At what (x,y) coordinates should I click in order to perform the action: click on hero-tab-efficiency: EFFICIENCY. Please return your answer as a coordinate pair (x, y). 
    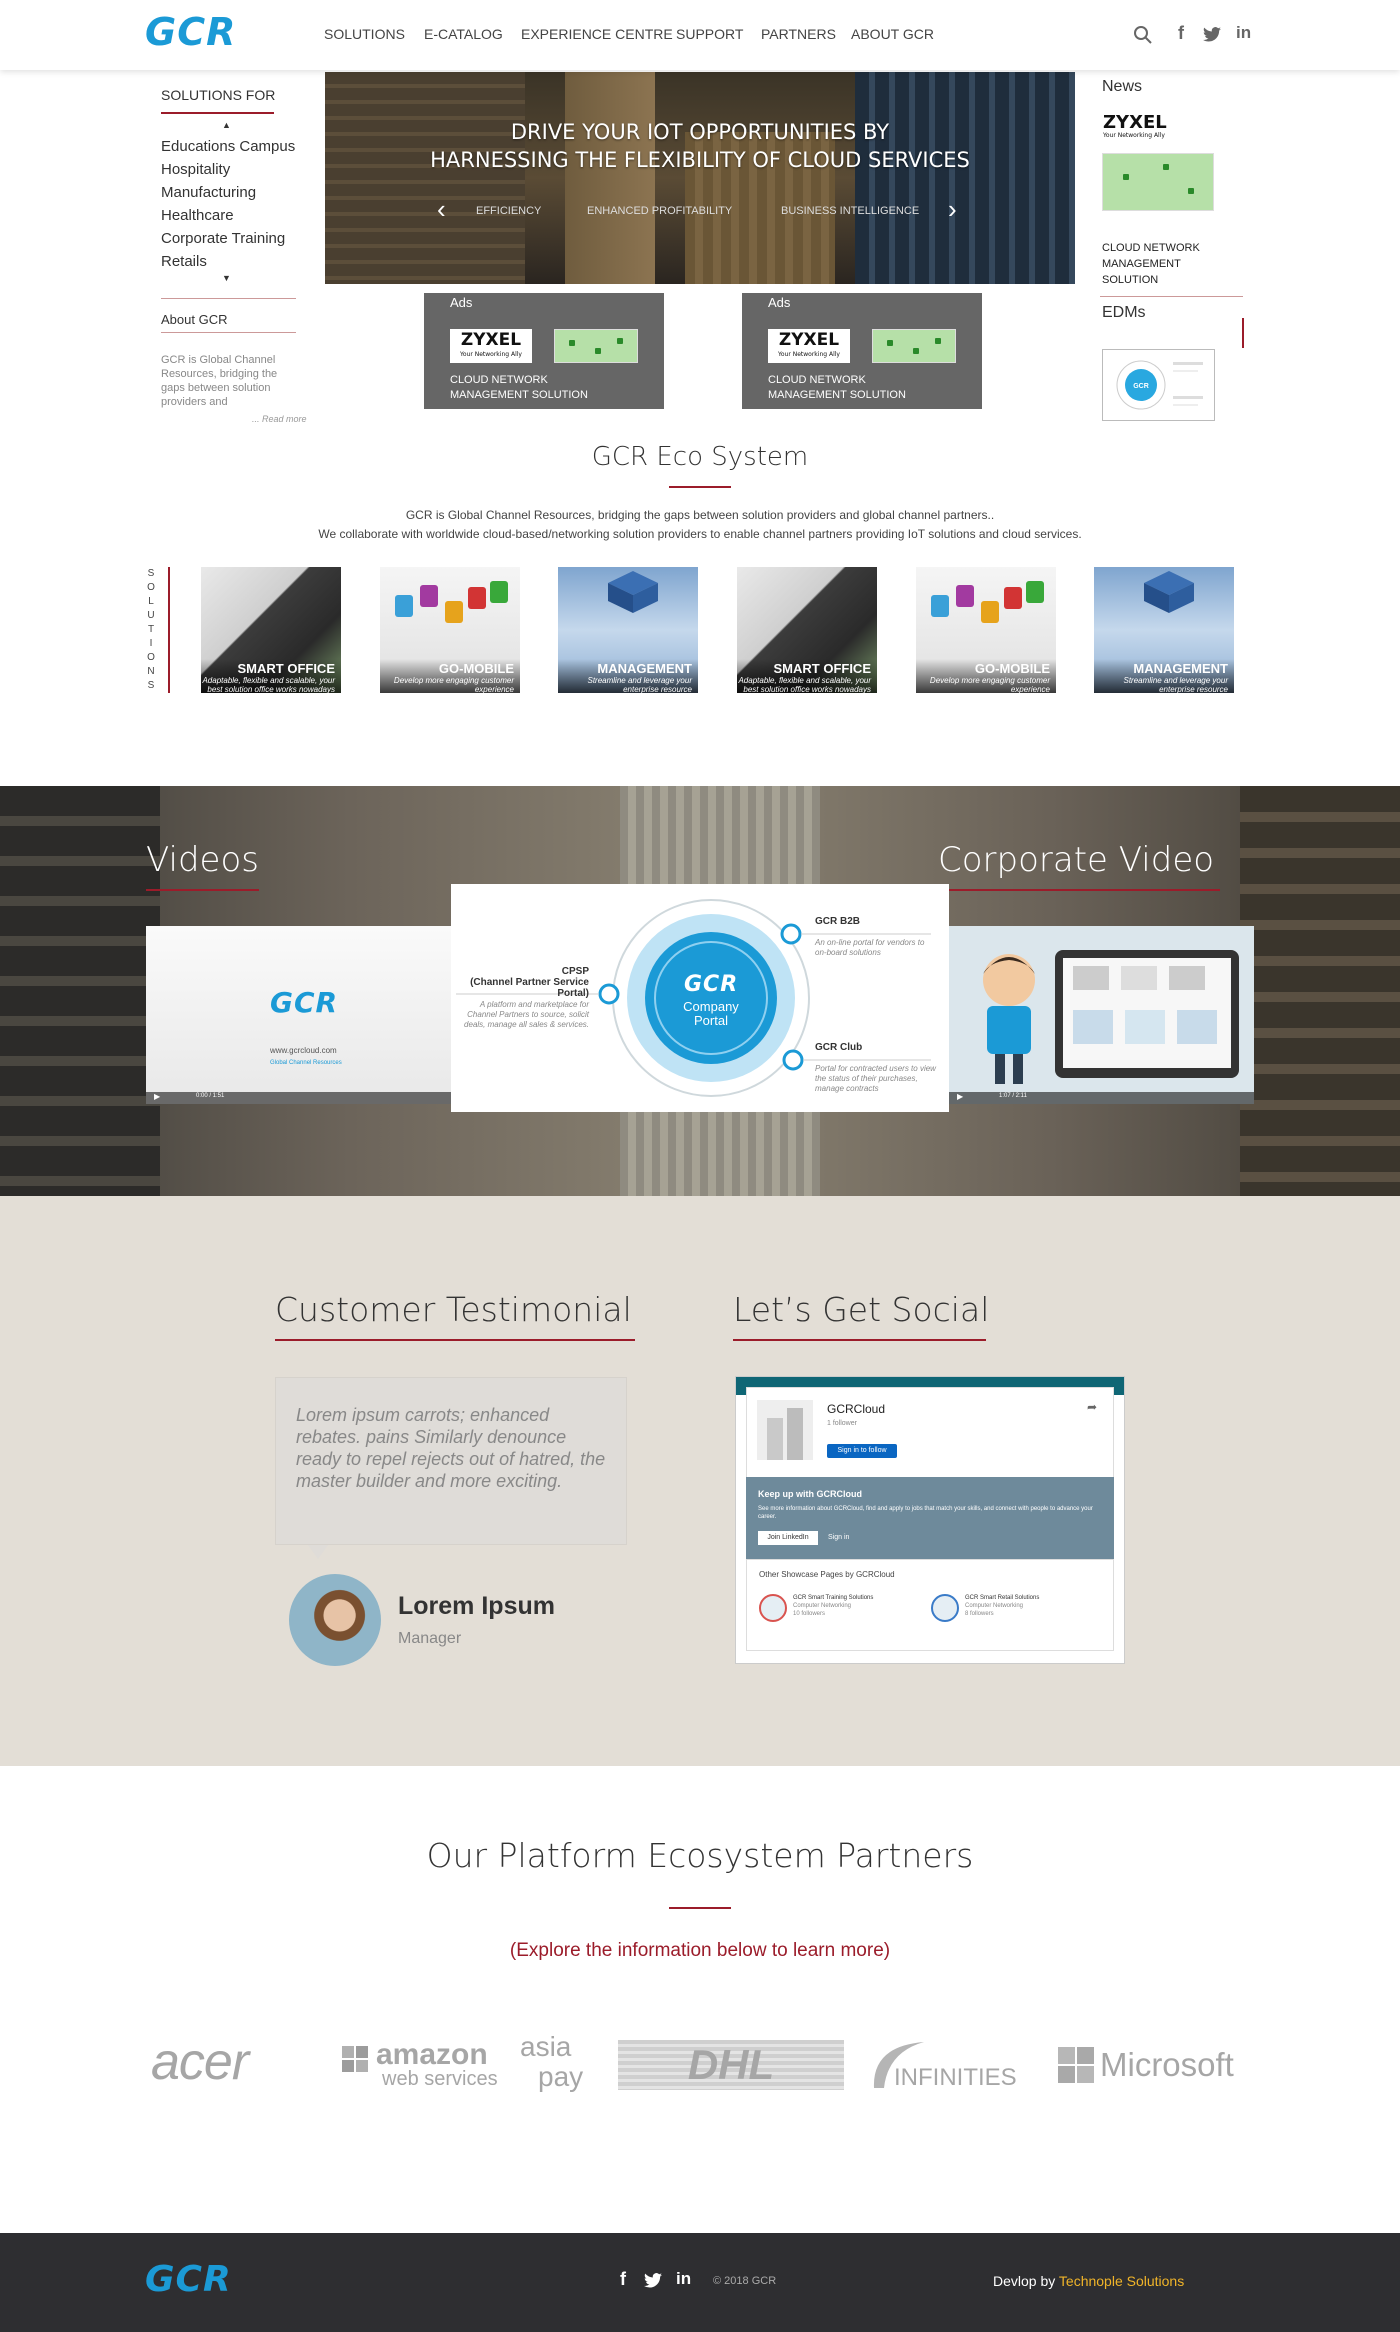
    Looking at the image, I should click on (508, 211).